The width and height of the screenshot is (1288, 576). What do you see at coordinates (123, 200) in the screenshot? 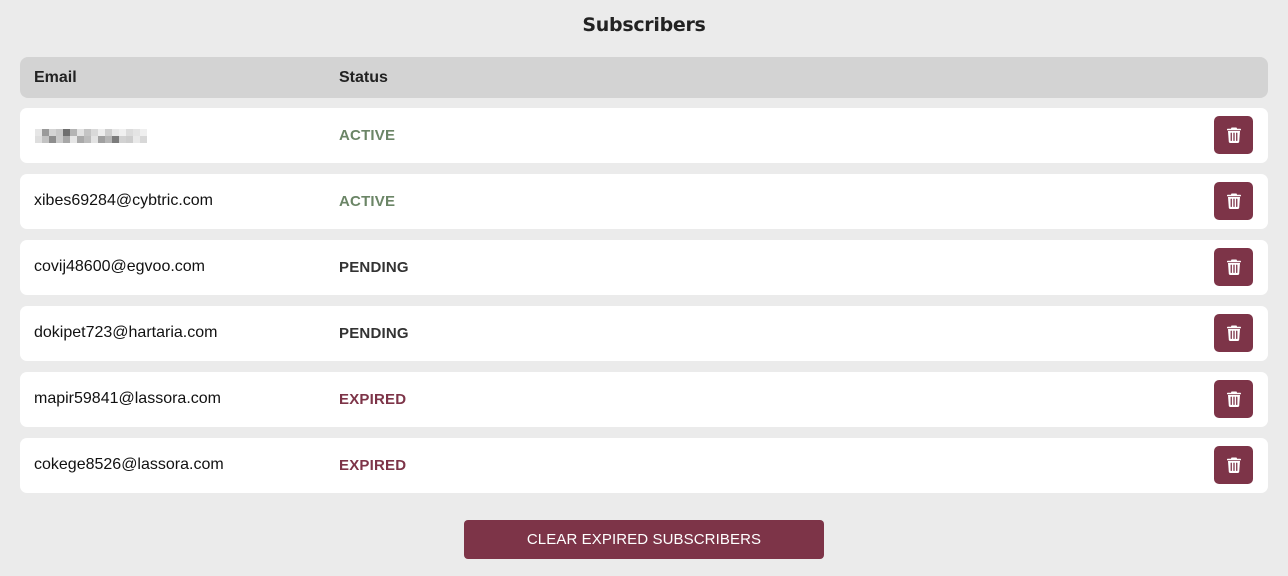
I see `subscriber-email: xibes69284@cybtric.com` at bounding box center [123, 200].